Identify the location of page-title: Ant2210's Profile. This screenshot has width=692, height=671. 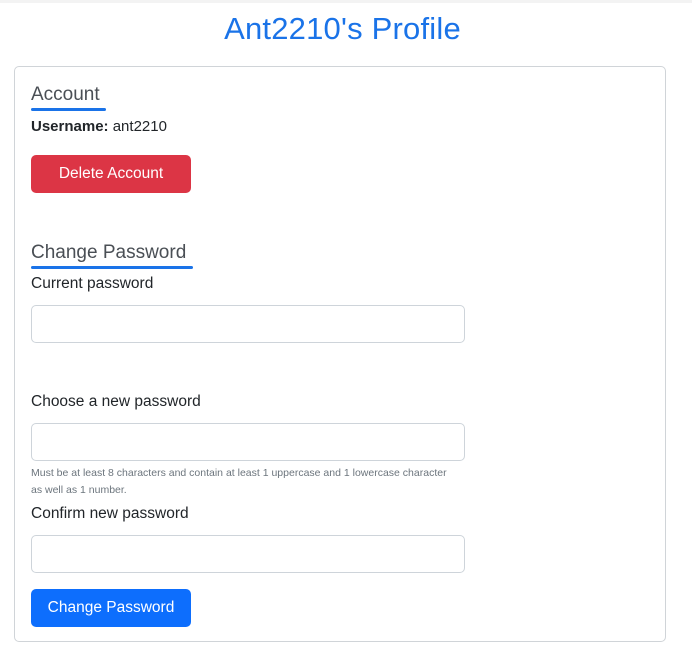
(342, 28).